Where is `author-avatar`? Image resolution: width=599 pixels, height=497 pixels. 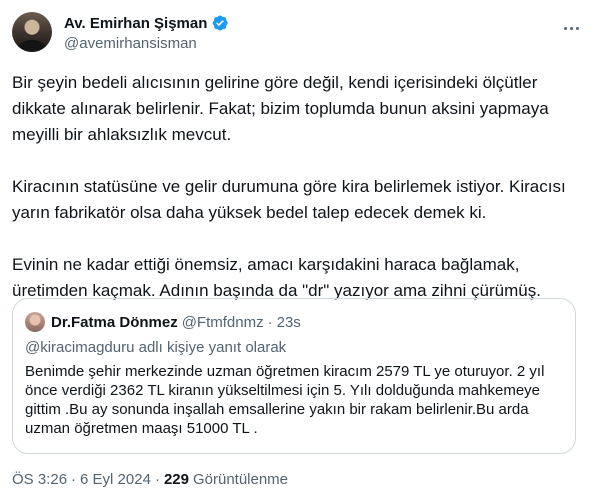 author-avatar is located at coordinates (32, 32).